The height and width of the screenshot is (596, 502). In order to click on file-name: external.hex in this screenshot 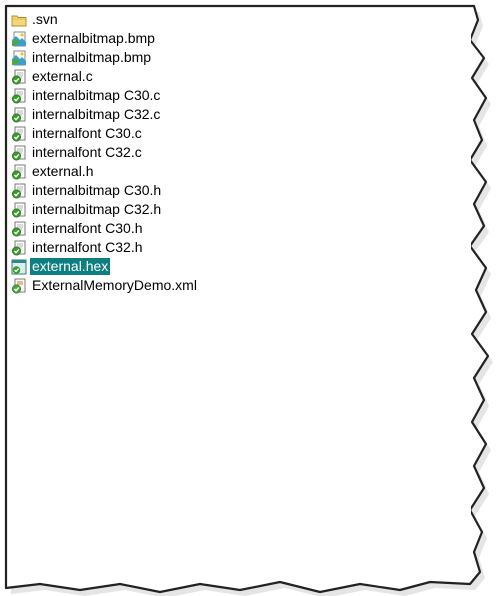, I will do `click(70, 266)`.